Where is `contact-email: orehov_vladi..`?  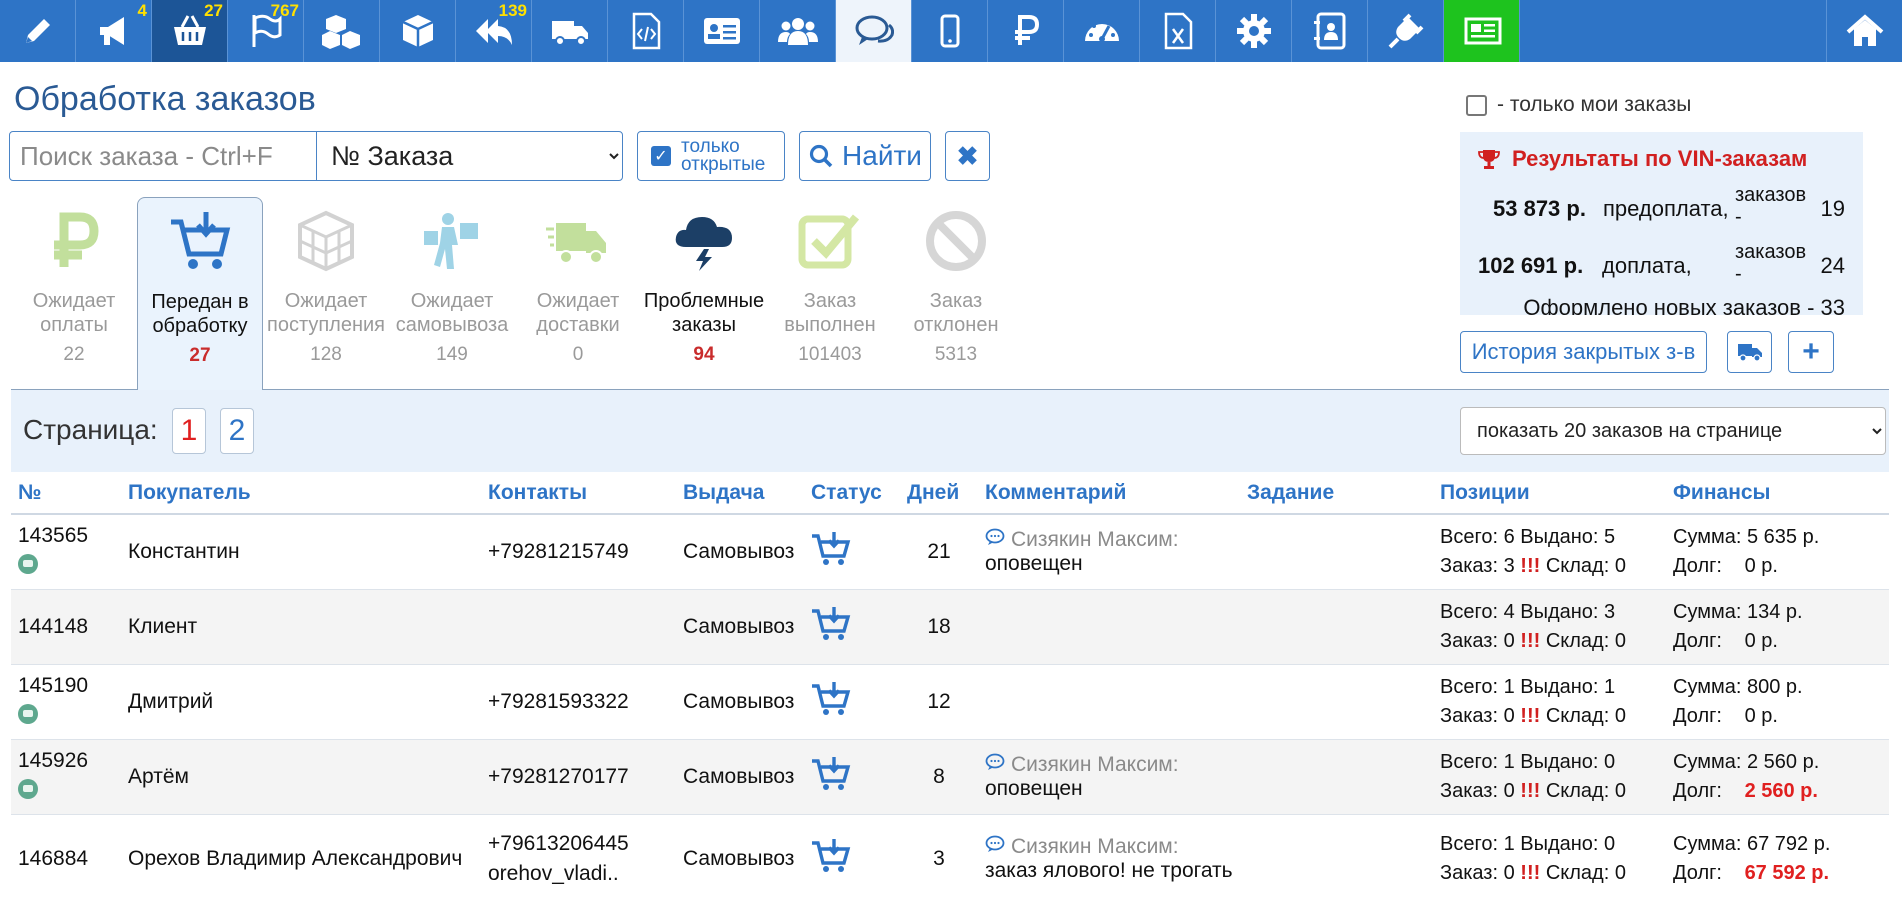
contact-email: orehov_vladi.. is located at coordinates (578, 874).